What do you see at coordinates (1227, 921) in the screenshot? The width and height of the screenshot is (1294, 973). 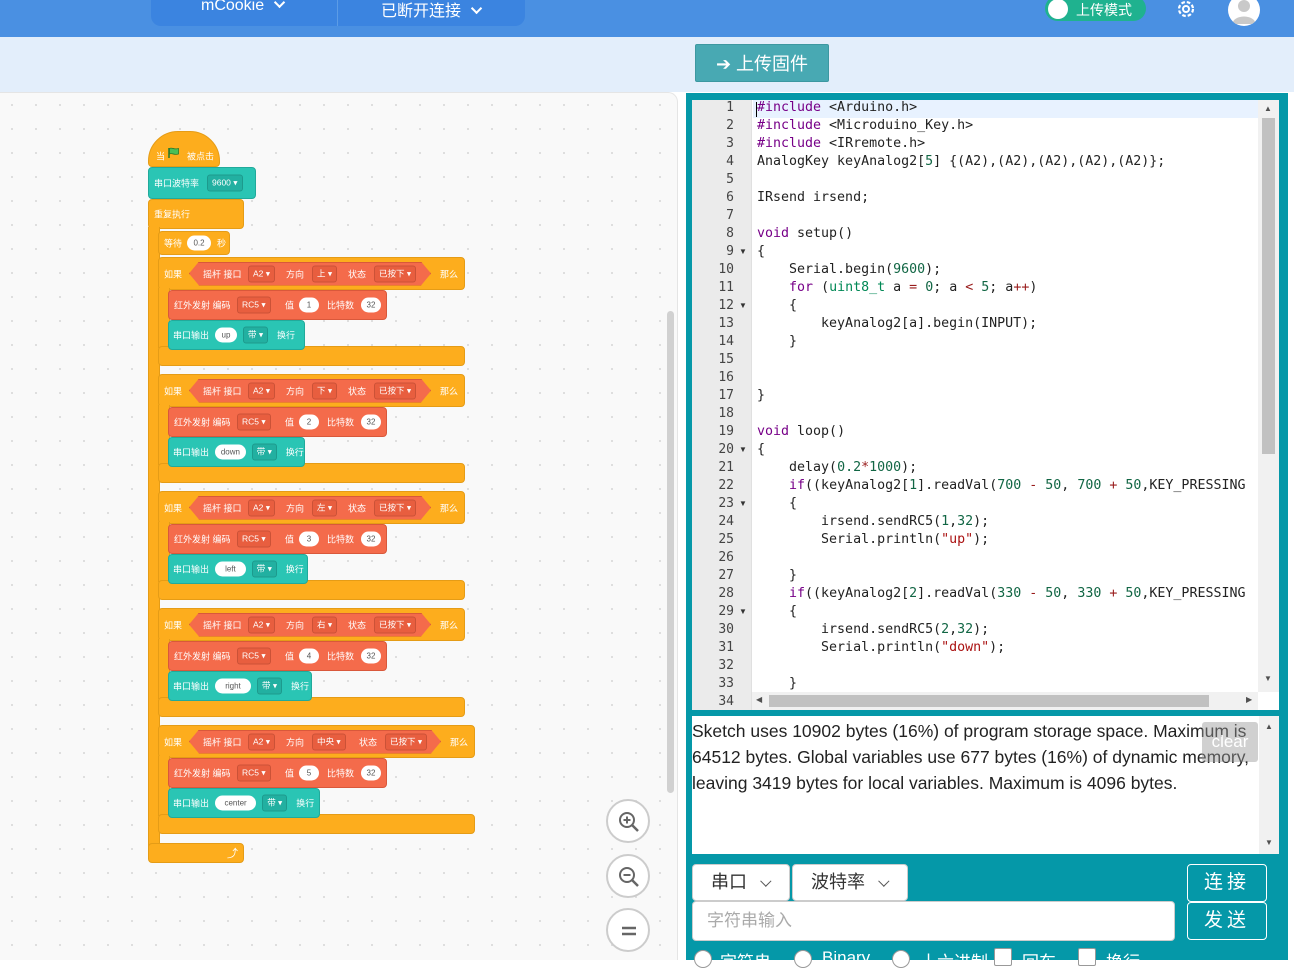 I see `send-button: 发送` at bounding box center [1227, 921].